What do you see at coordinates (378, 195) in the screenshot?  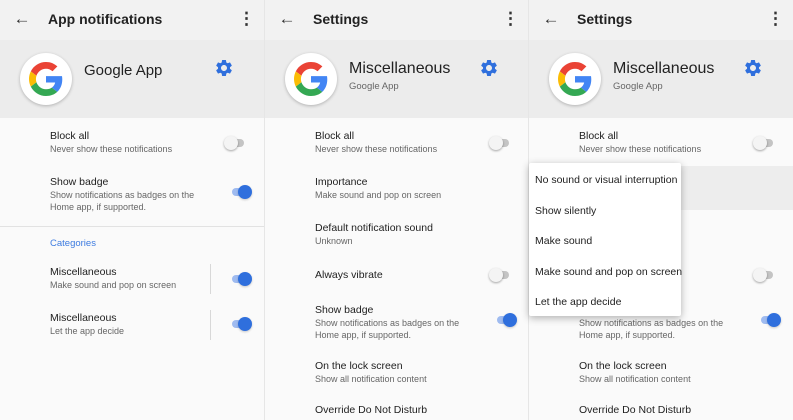 I see `row-subtitle: Make sound and pop on screen` at bounding box center [378, 195].